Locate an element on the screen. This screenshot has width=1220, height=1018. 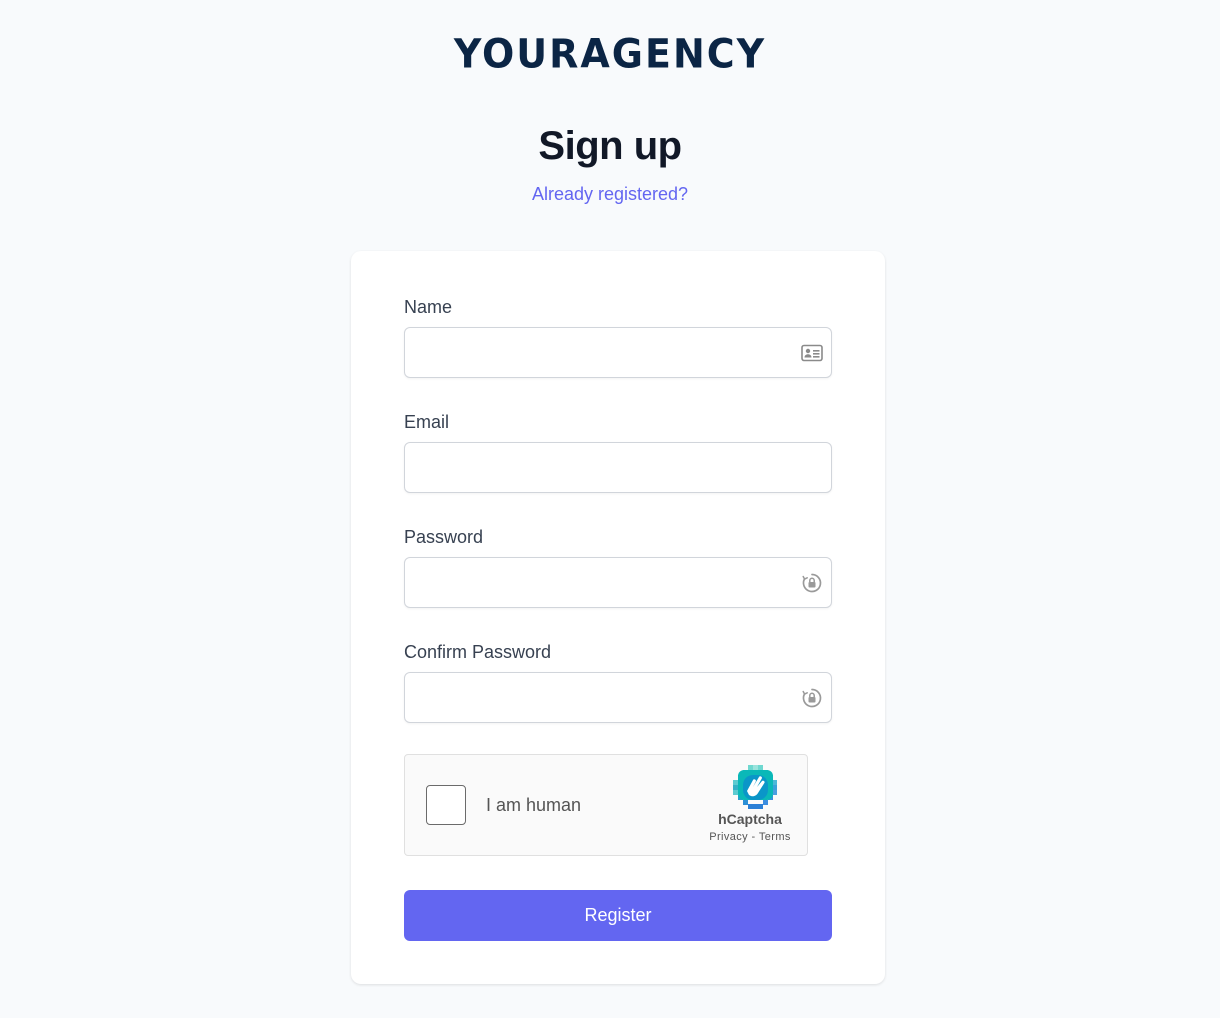
email-input is located at coordinates (618, 467).